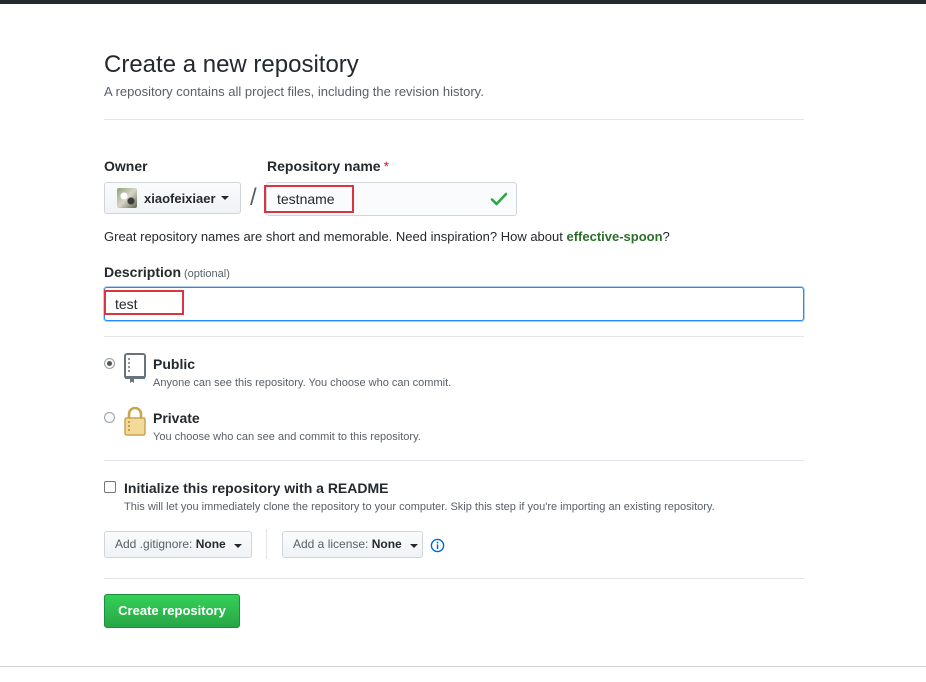 This screenshot has height=682, width=926. What do you see at coordinates (143, 272) in the screenshot?
I see `description-label-text: Description` at bounding box center [143, 272].